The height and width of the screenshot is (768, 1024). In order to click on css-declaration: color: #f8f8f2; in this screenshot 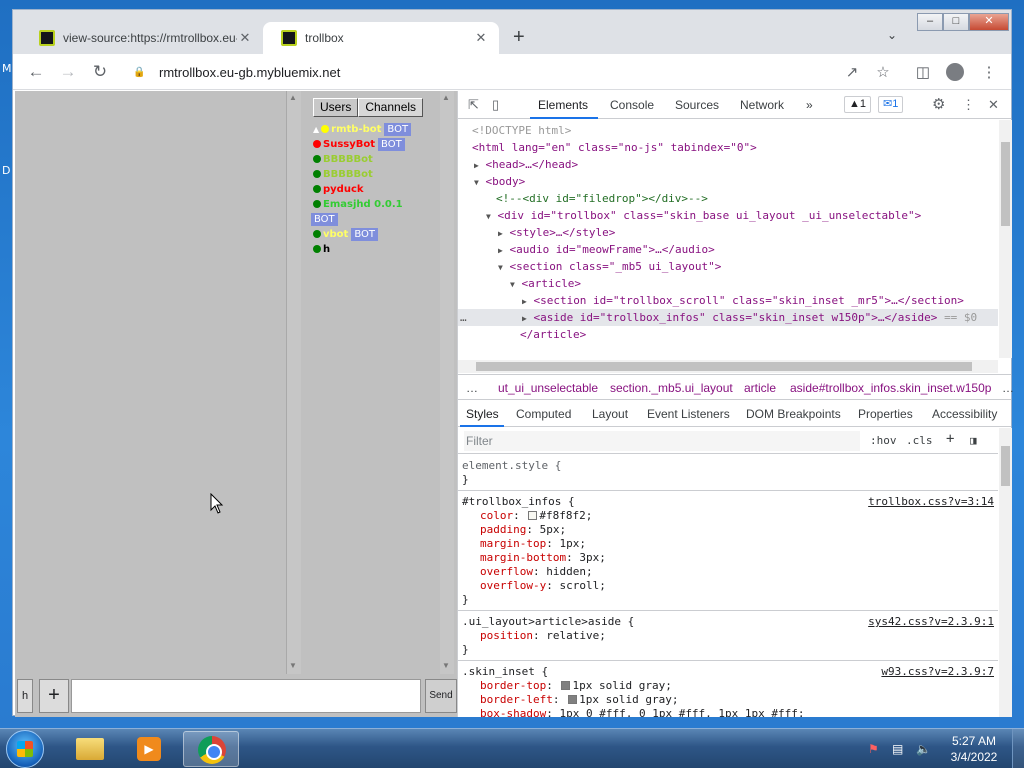, I will do `click(536, 516)`.